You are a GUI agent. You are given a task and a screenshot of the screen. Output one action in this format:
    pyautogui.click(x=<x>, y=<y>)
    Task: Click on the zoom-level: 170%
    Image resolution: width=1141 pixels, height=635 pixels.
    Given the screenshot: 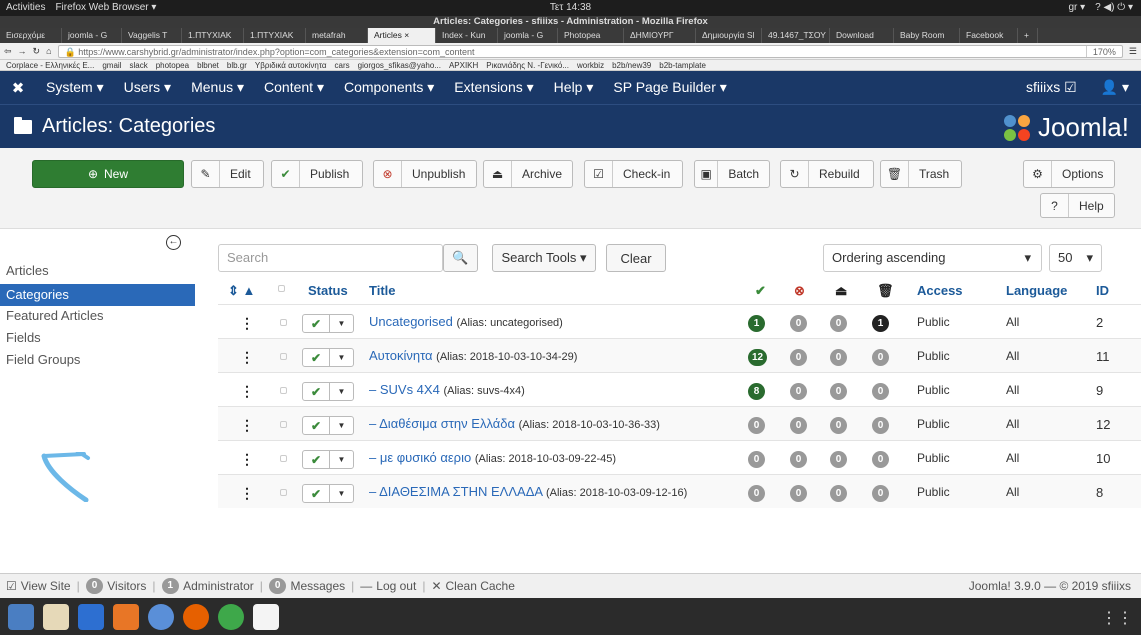 What is the action you would take?
    pyautogui.click(x=1103, y=51)
    